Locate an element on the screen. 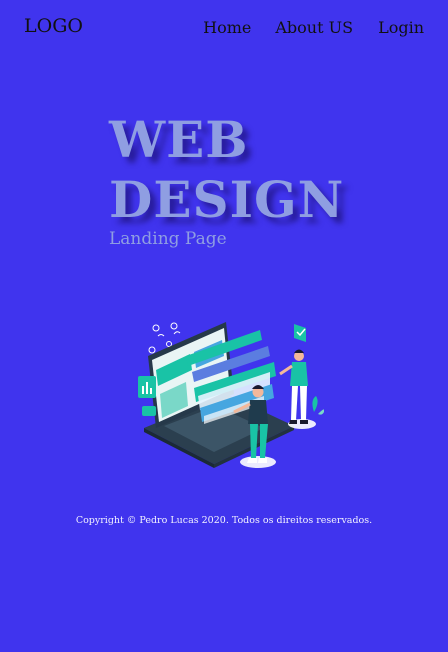 The height and width of the screenshot is (652, 448). hero-subtitle: Landing Page is located at coordinates (168, 239).